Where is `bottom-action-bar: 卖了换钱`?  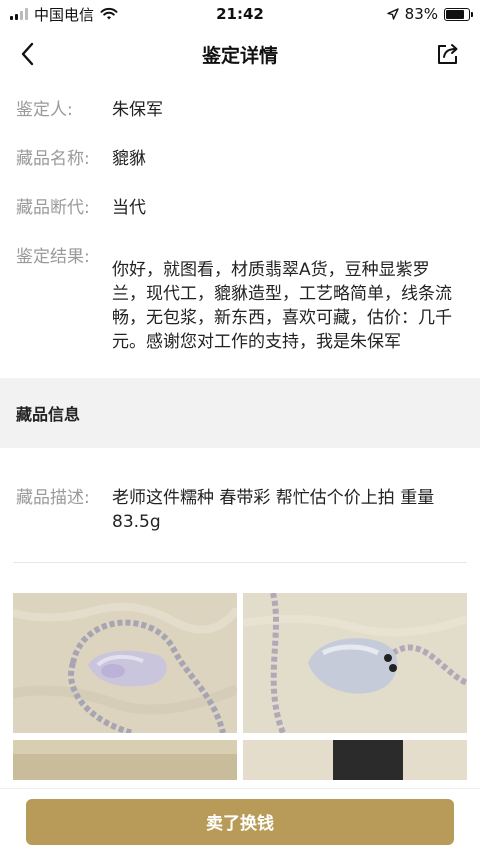
bottom-action-bar: 卖了换钱 is located at coordinates (240, 821).